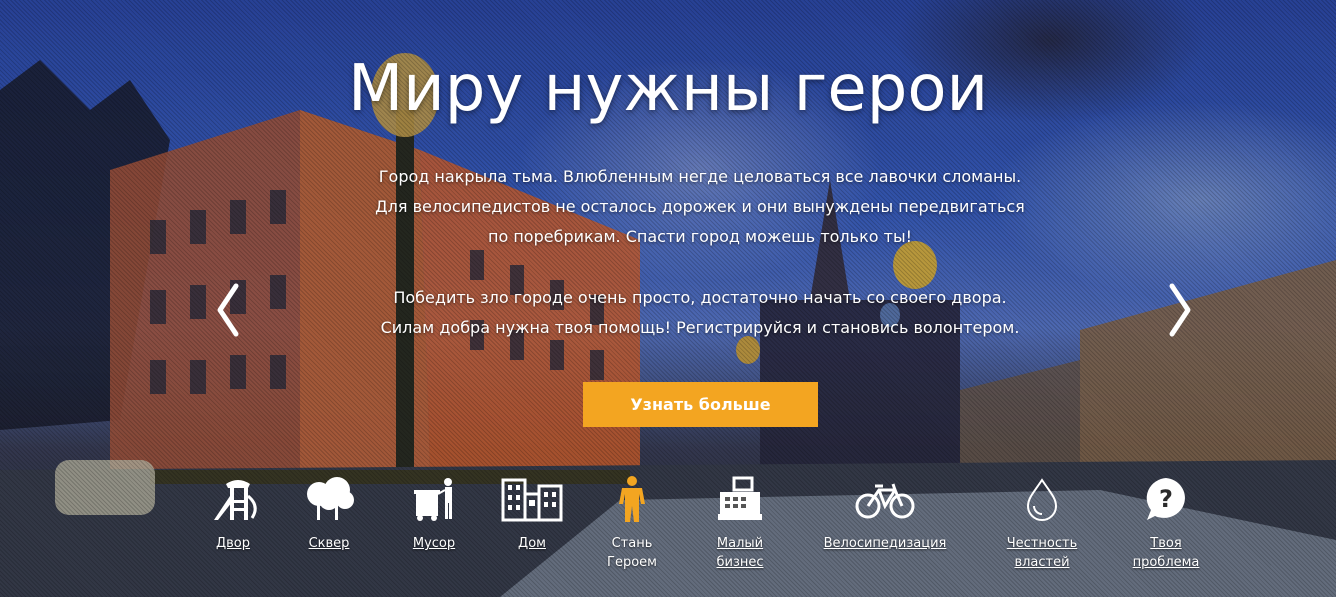  What do you see at coordinates (632, 524) in the screenshot?
I see `category-become-hero: Стань Героем` at bounding box center [632, 524].